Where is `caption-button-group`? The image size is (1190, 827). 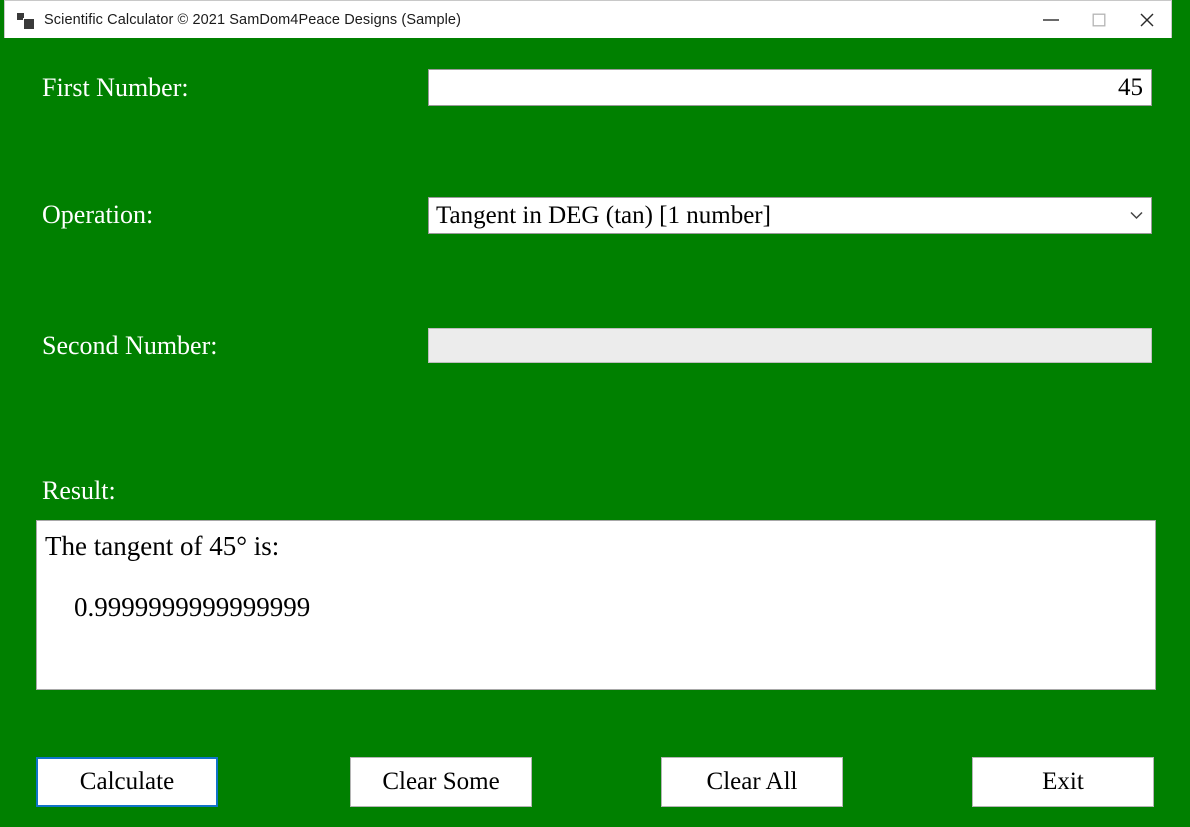
caption-button-group is located at coordinates (1099, 19).